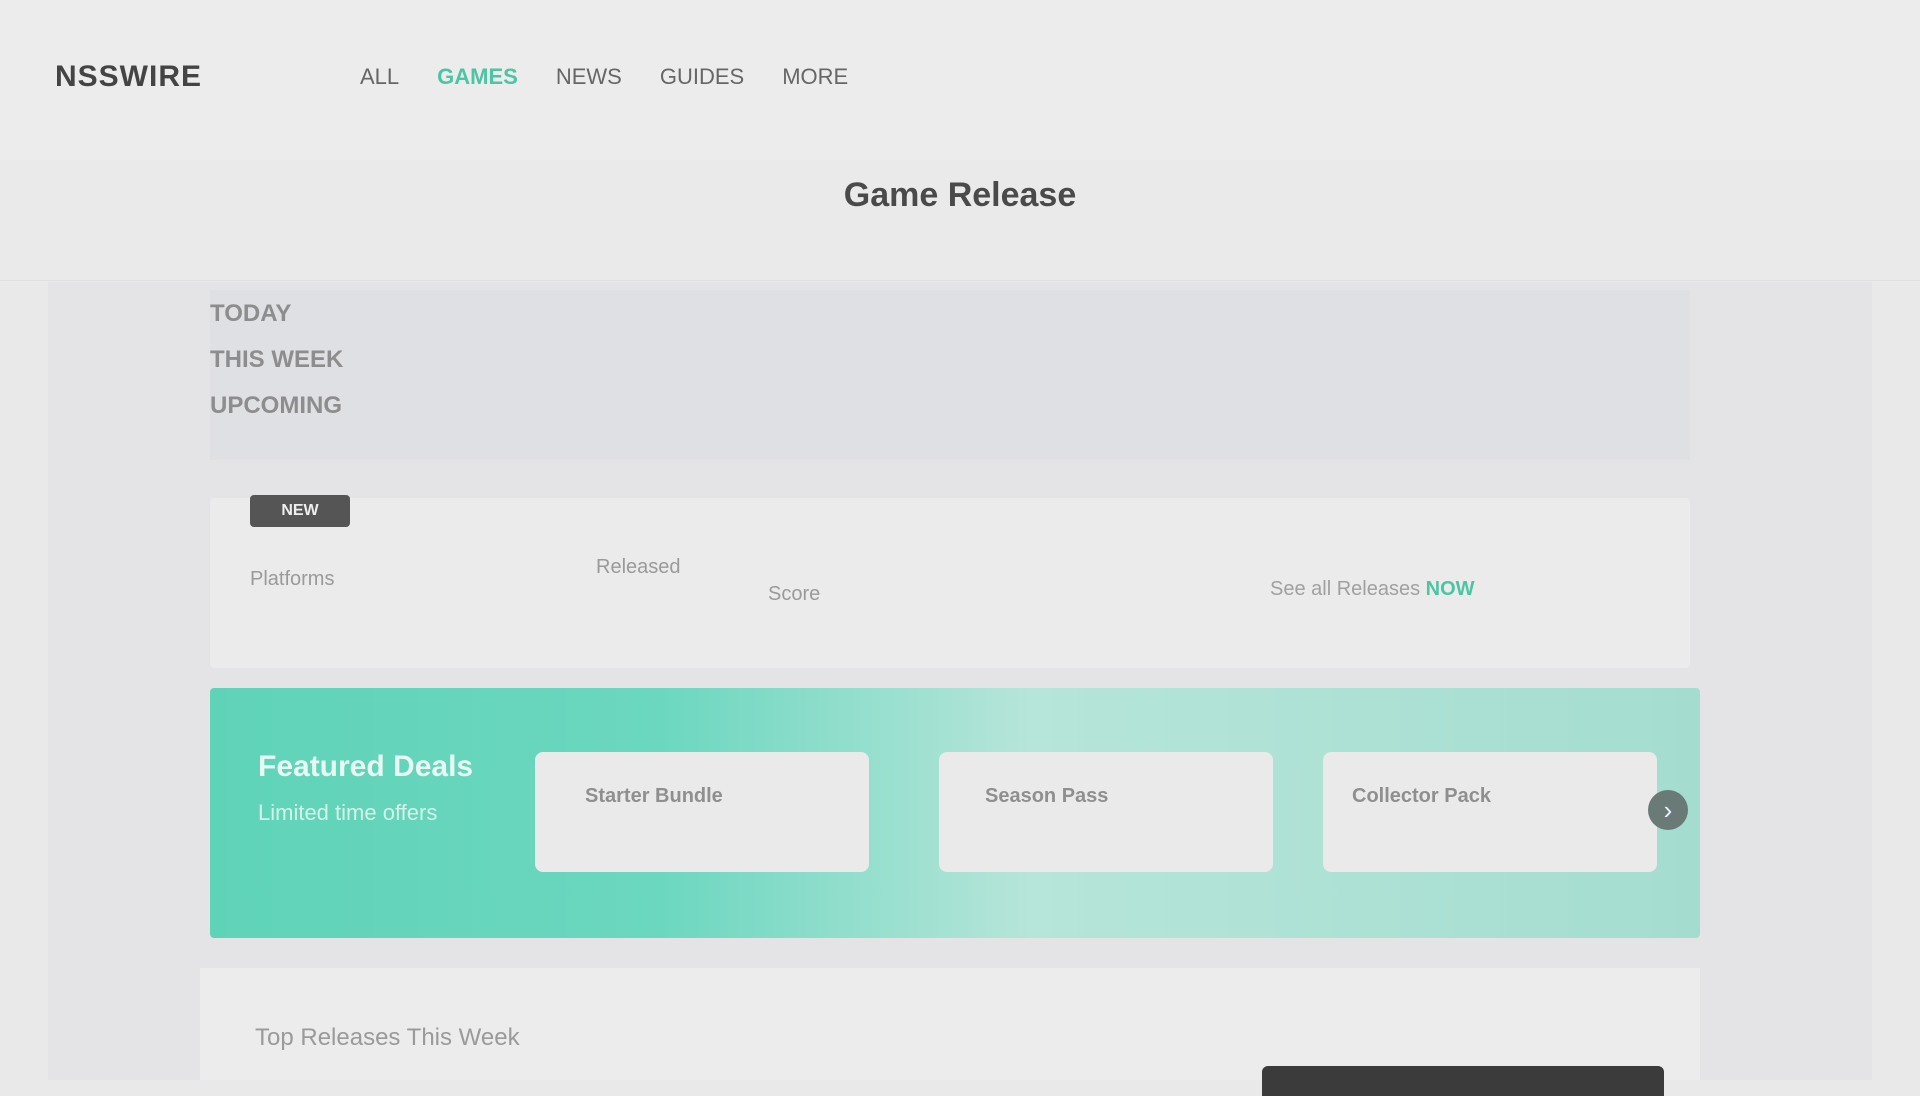  I want to click on chevron-right-icon: ›, so click(1668, 810).